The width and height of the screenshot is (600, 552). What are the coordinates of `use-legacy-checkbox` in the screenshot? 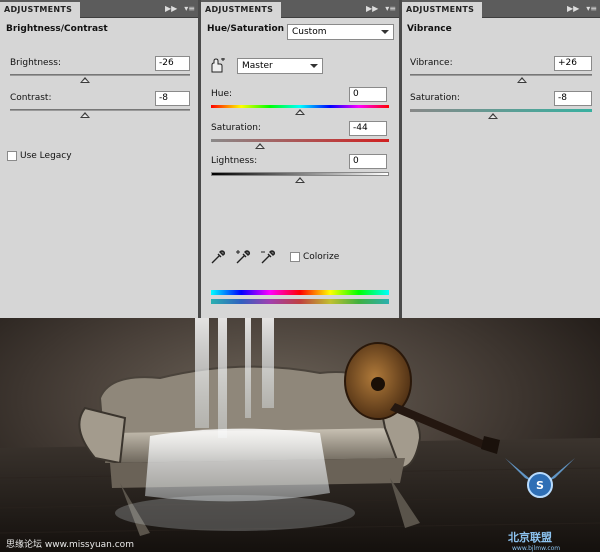 It's located at (12, 156).